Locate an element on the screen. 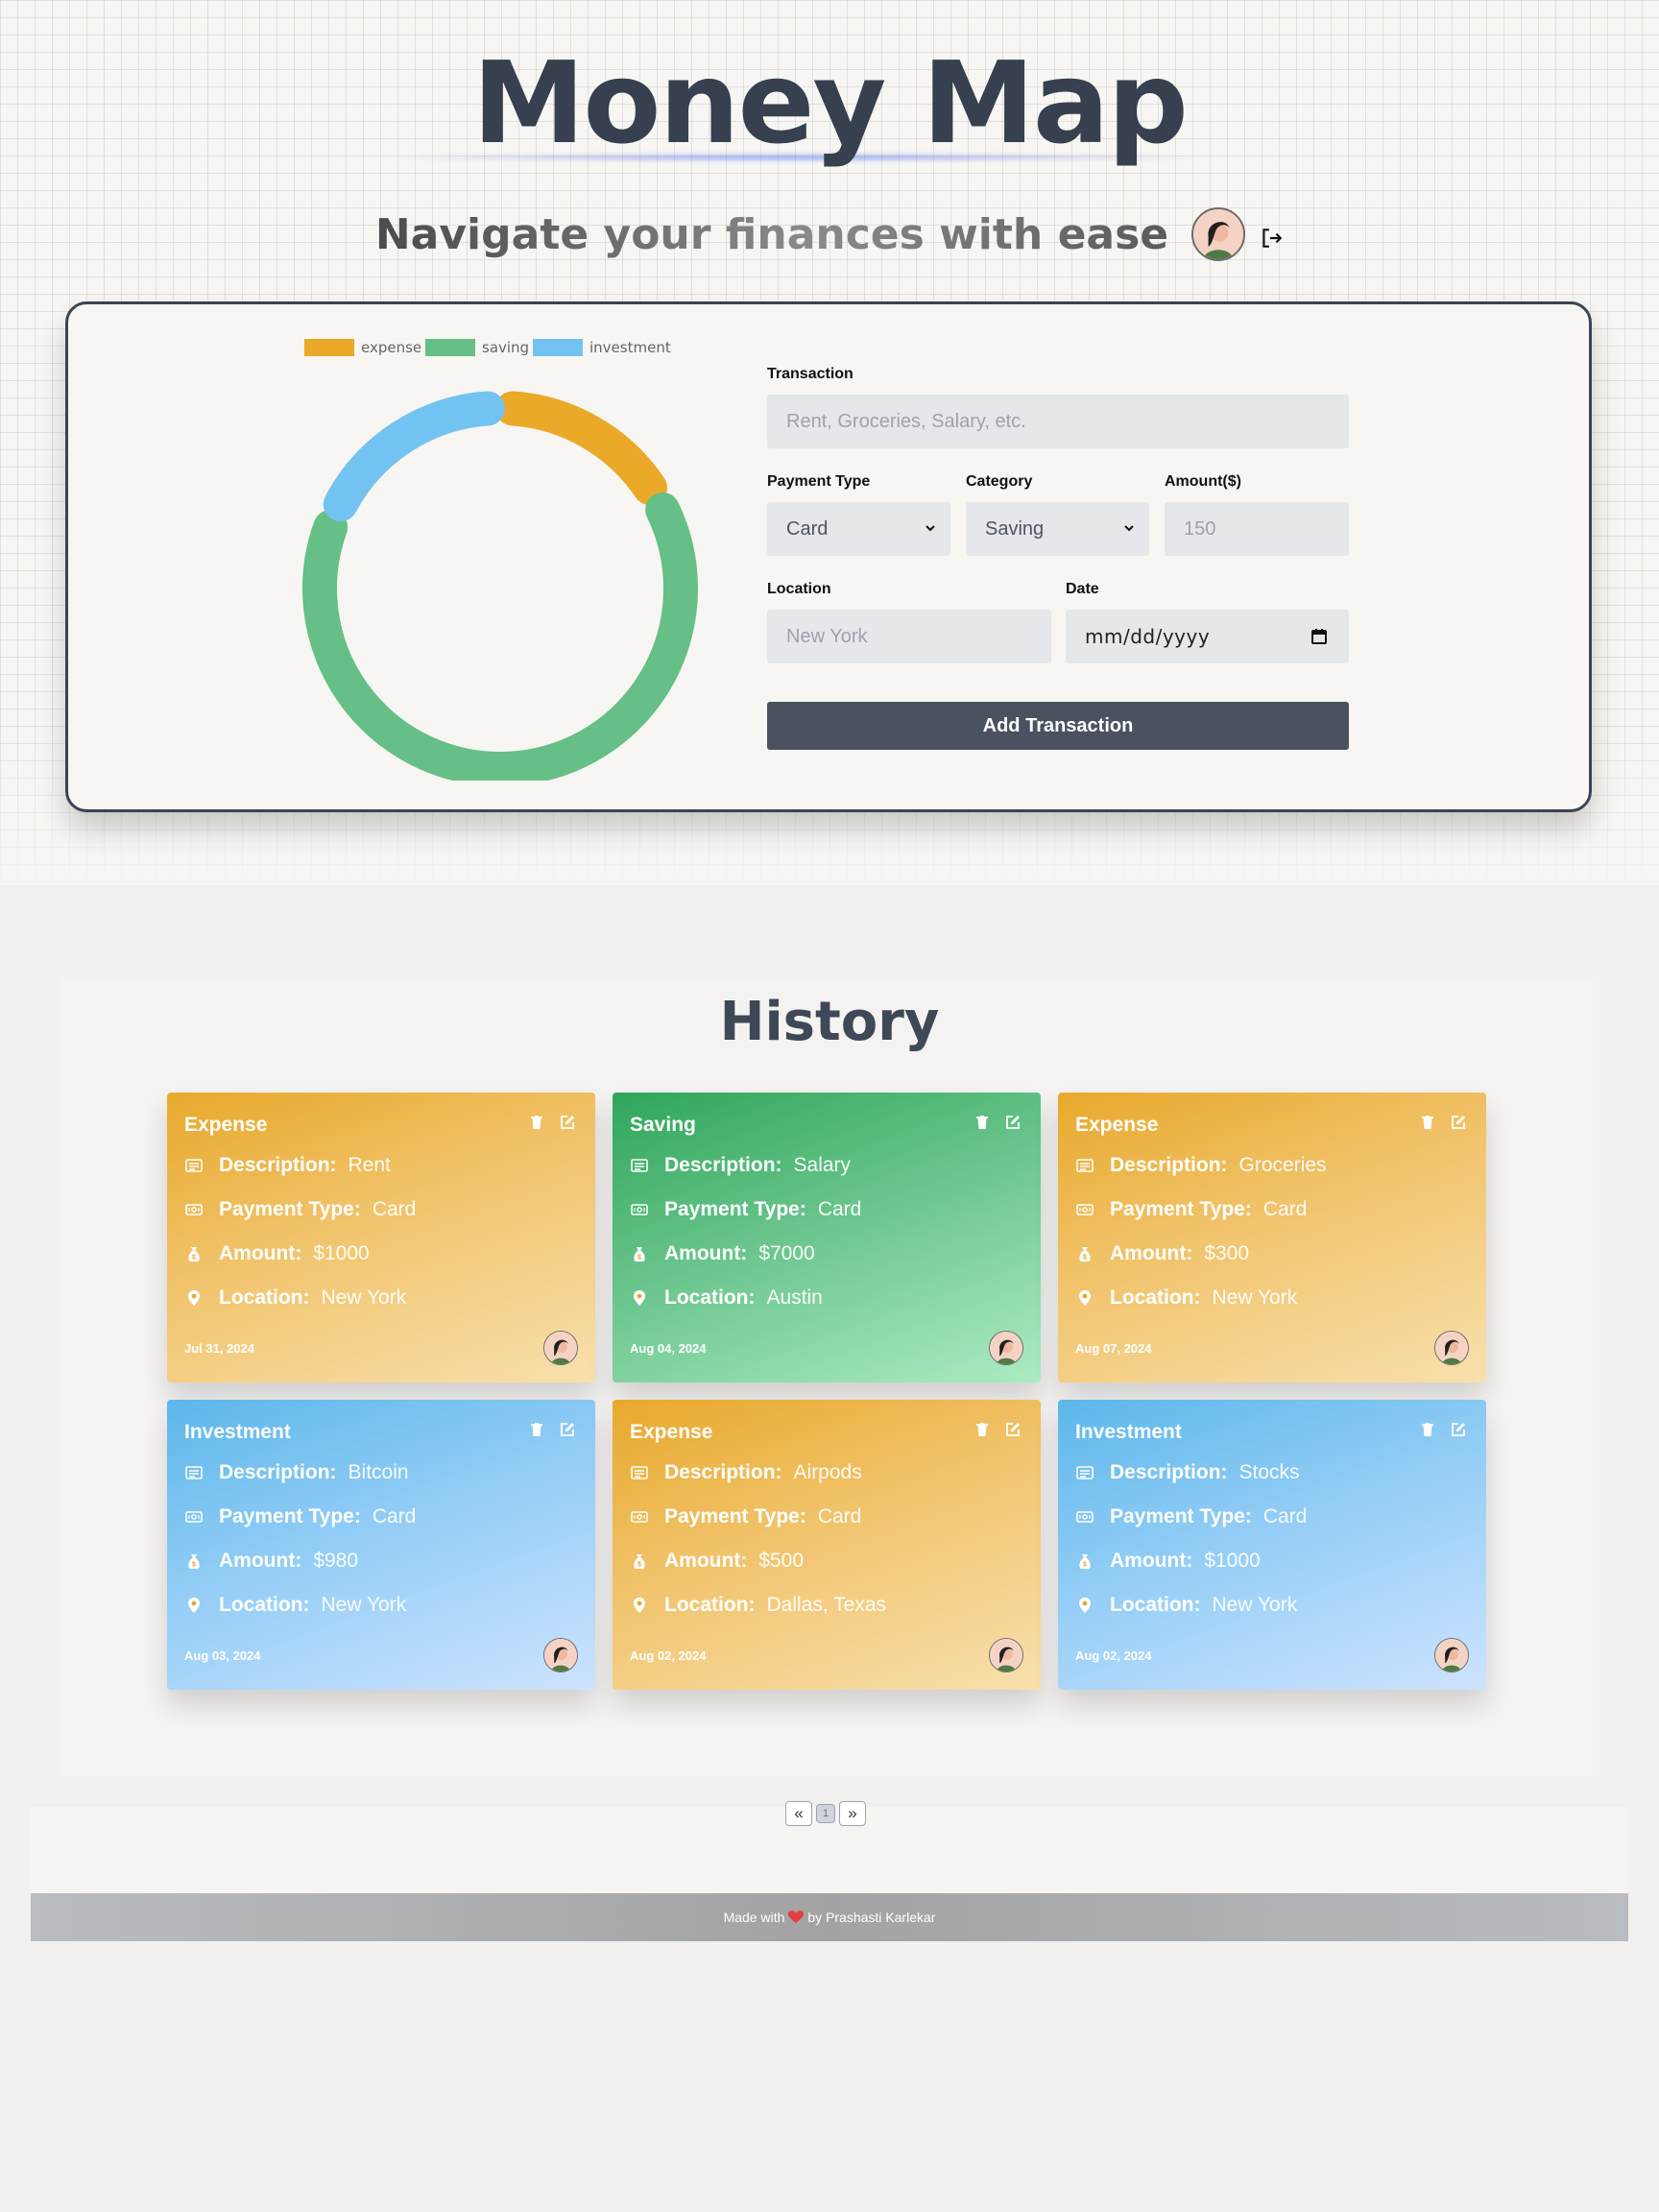 This screenshot has width=1659, height=2212. card-field-value: Rent is located at coordinates (369, 1165).